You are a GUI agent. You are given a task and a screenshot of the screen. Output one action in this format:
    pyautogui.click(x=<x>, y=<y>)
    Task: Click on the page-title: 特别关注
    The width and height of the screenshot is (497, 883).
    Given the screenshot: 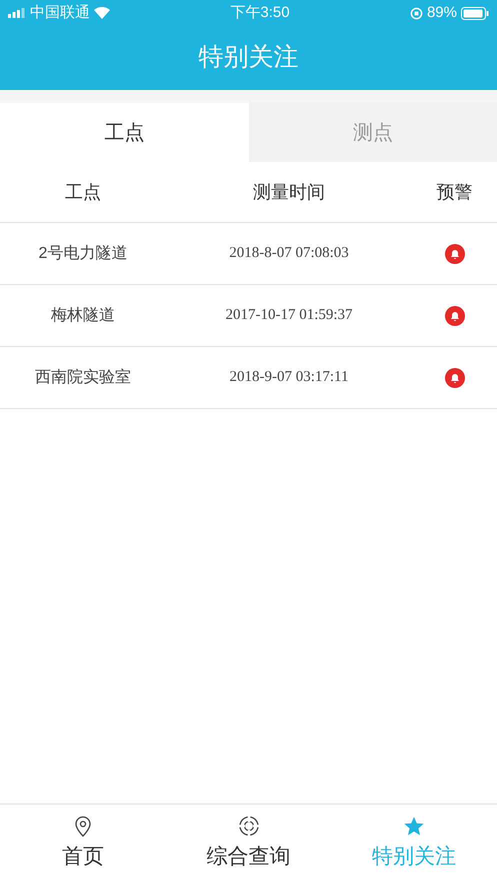 What is the action you would take?
    pyautogui.click(x=248, y=58)
    